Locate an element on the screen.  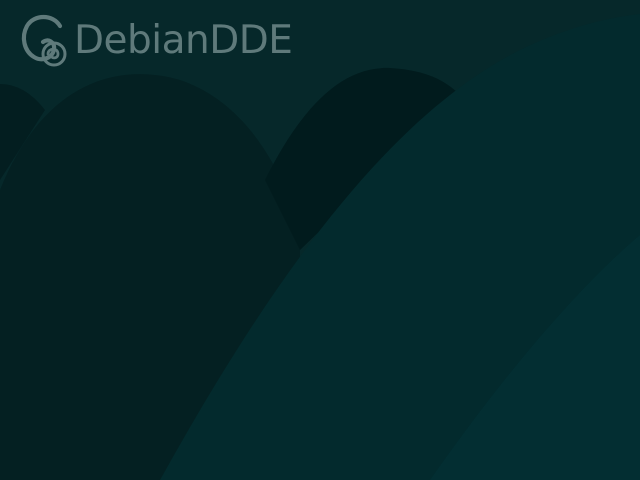
brand-name: DebianDDE is located at coordinates (183, 40).